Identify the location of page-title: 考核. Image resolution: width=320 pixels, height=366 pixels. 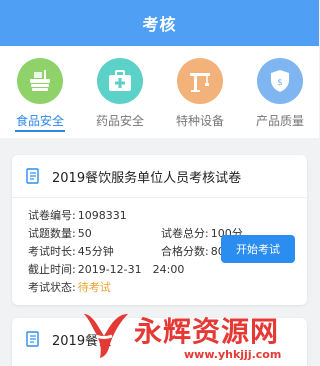
(159, 24).